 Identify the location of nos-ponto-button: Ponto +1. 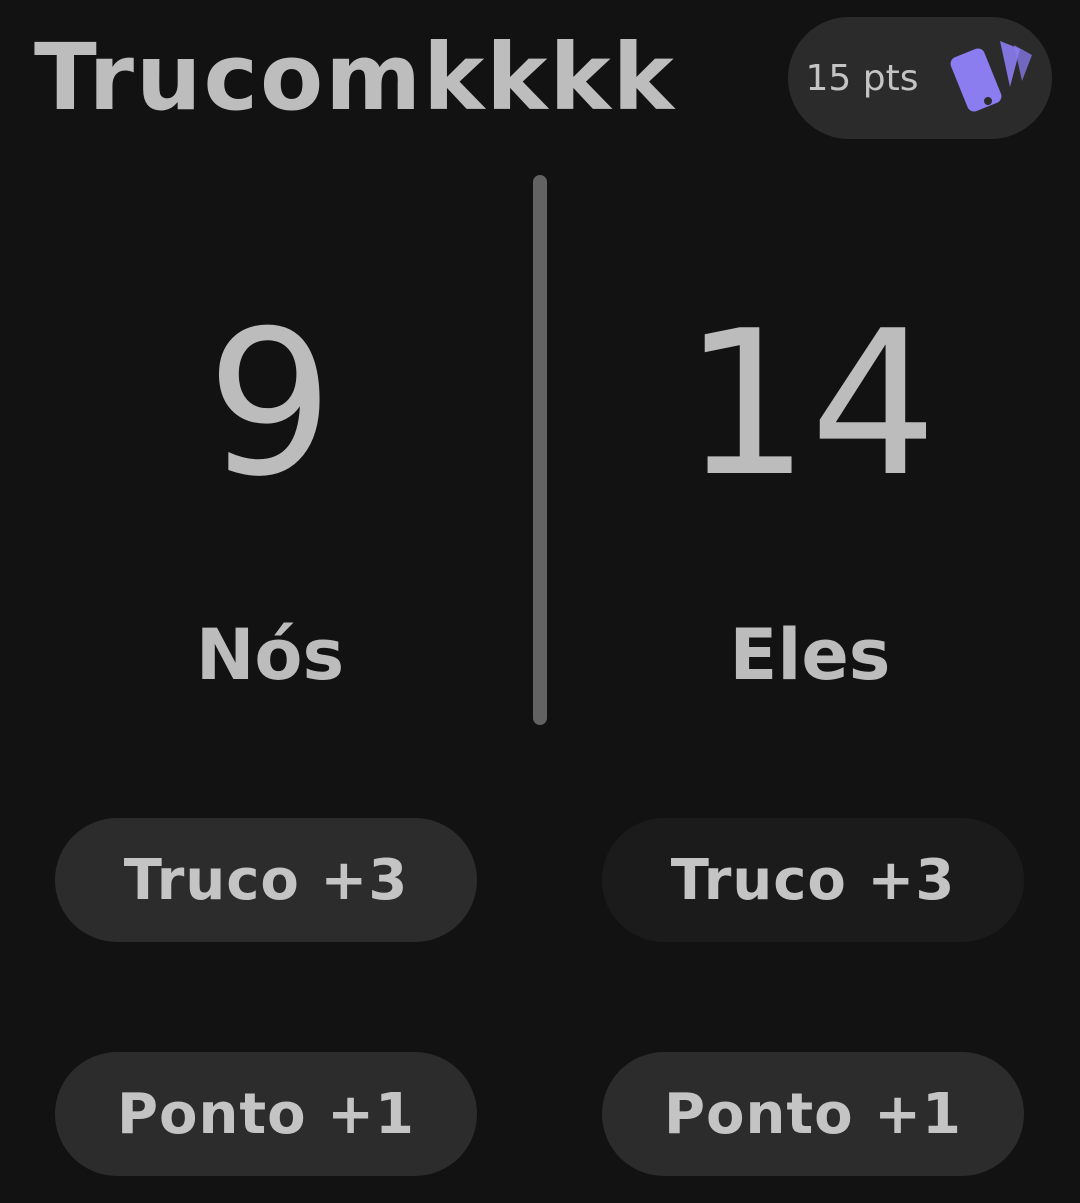
(266, 1114).